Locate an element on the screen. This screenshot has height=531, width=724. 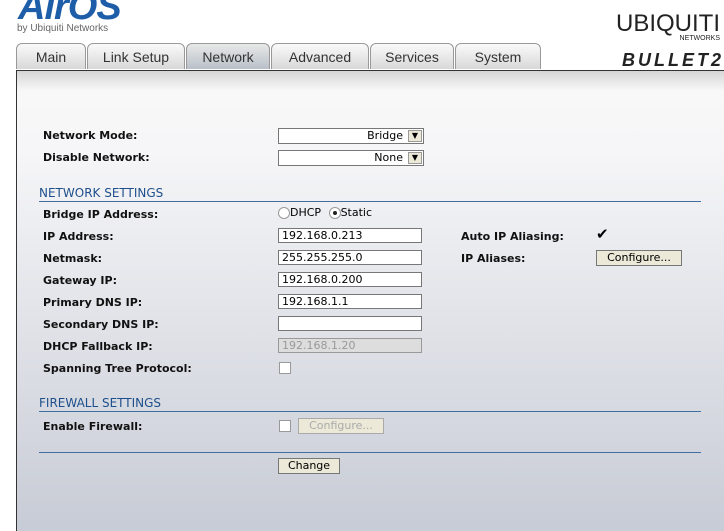
secondary-dns-label: Secondary DNS IP: is located at coordinates (101, 324).